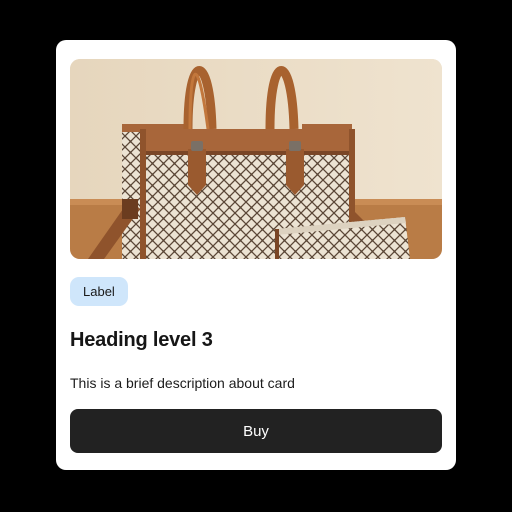 The image size is (512, 512). Describe the element at coordinates (99, 291) in the screenshot. I see `card-label-badge: Label` at that location.